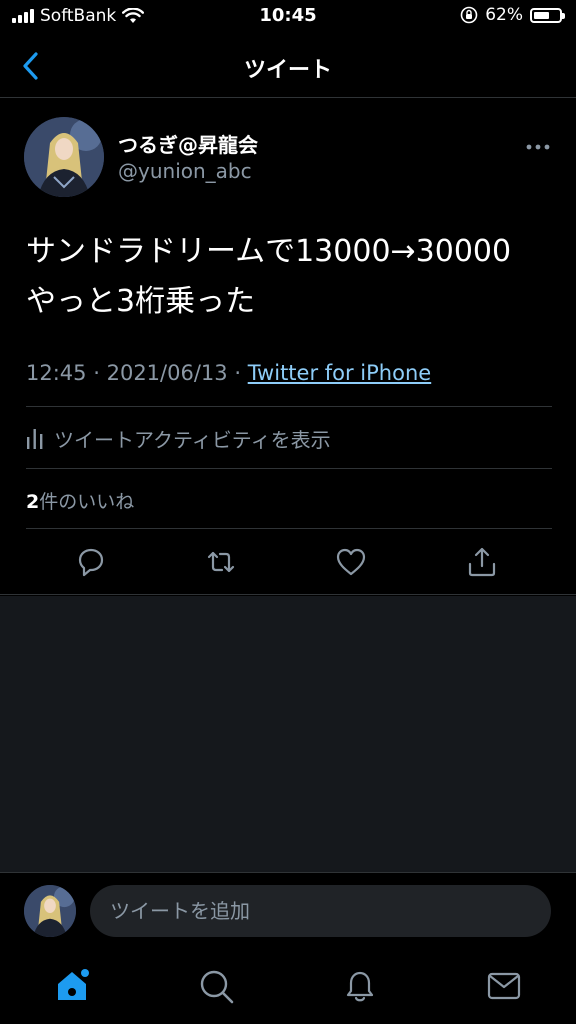 The width and height of the screenshot is (576, 1024). I want to click on tweet-date: 2021/06/13, so click(167, 373).